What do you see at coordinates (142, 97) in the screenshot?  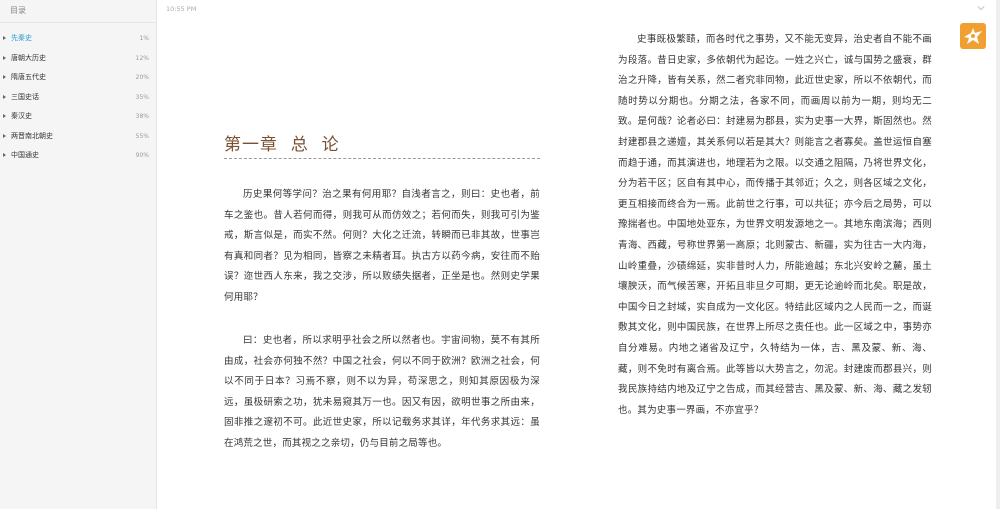 I see `toc-item-percent: 35%` at bounding box center [142, 97].